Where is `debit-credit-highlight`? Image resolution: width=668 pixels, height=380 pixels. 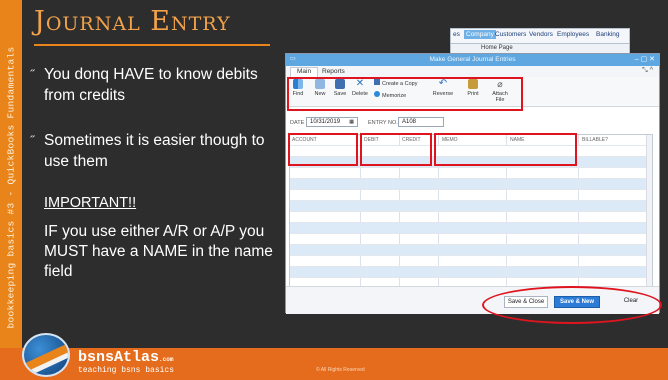
debit-credit-highlight is located at coordinates (396, 149).